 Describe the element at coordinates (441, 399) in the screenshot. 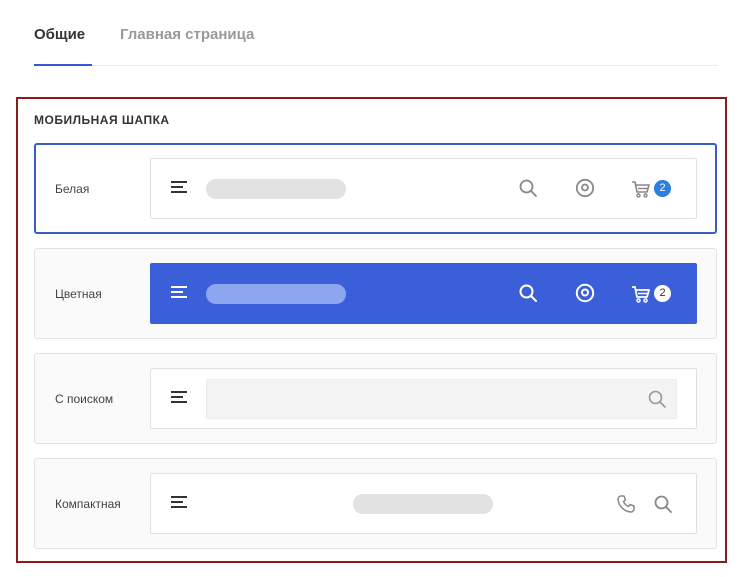

I see `search-field-placeholder` at that location.